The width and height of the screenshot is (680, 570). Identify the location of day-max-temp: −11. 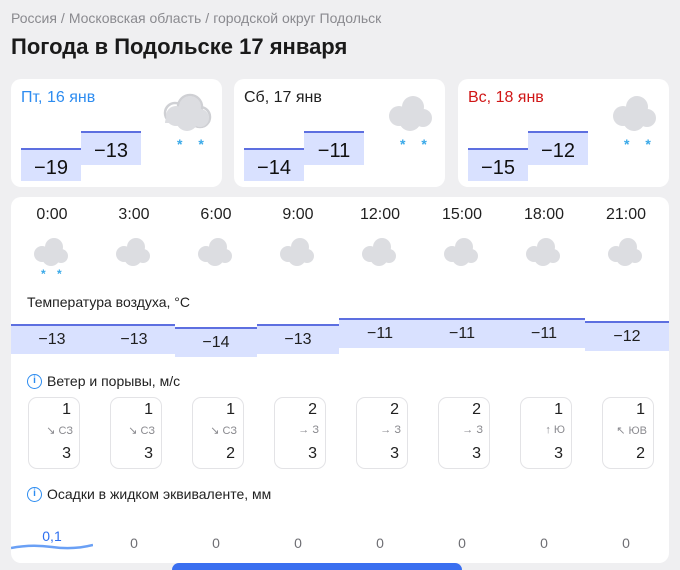
(334, 148).